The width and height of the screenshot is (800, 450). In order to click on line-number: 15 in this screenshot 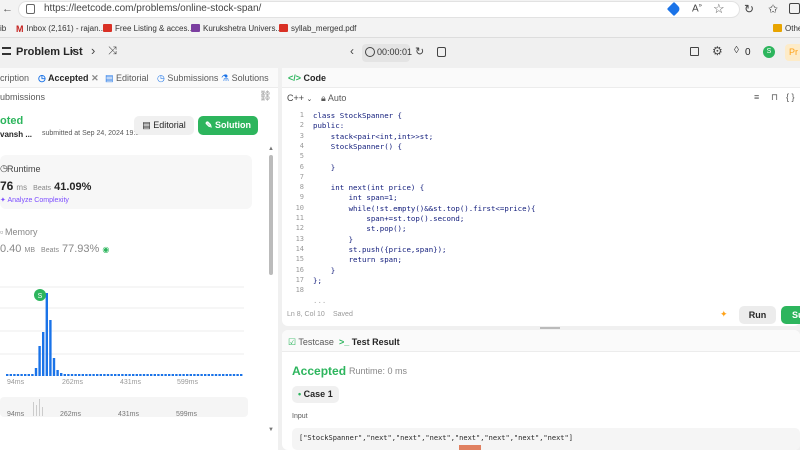, I will do `click(299, 259)`.